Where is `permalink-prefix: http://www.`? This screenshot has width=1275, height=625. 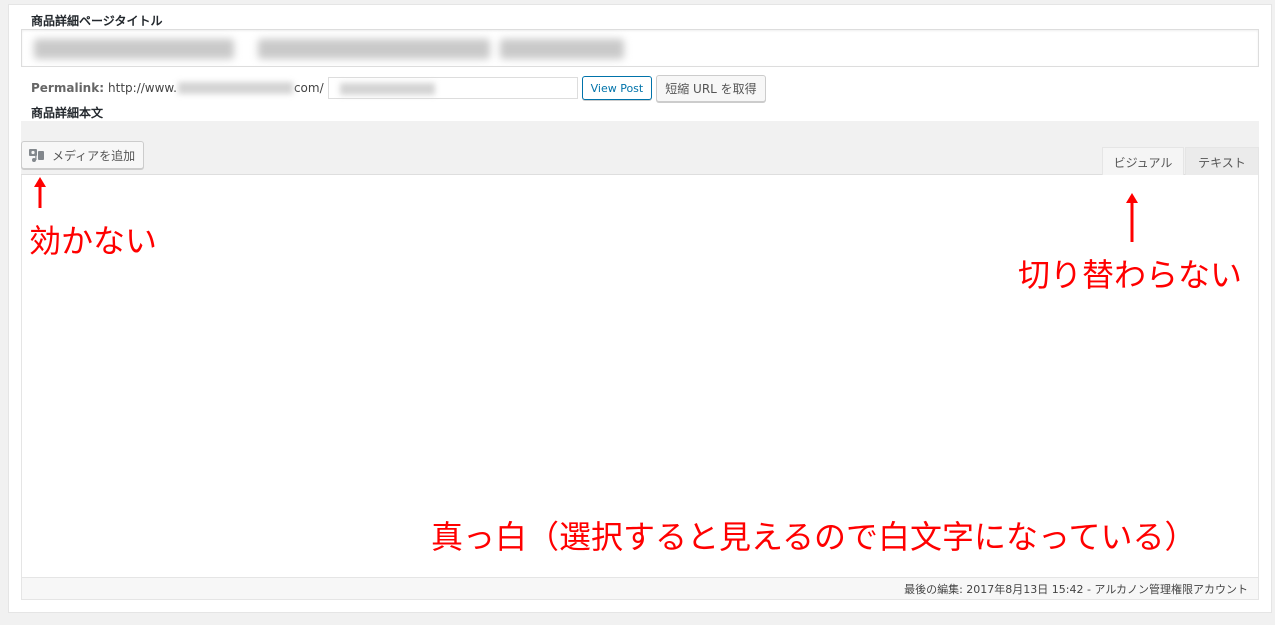
permalink-prefix: http://www. is located at coordinates (142, 88).